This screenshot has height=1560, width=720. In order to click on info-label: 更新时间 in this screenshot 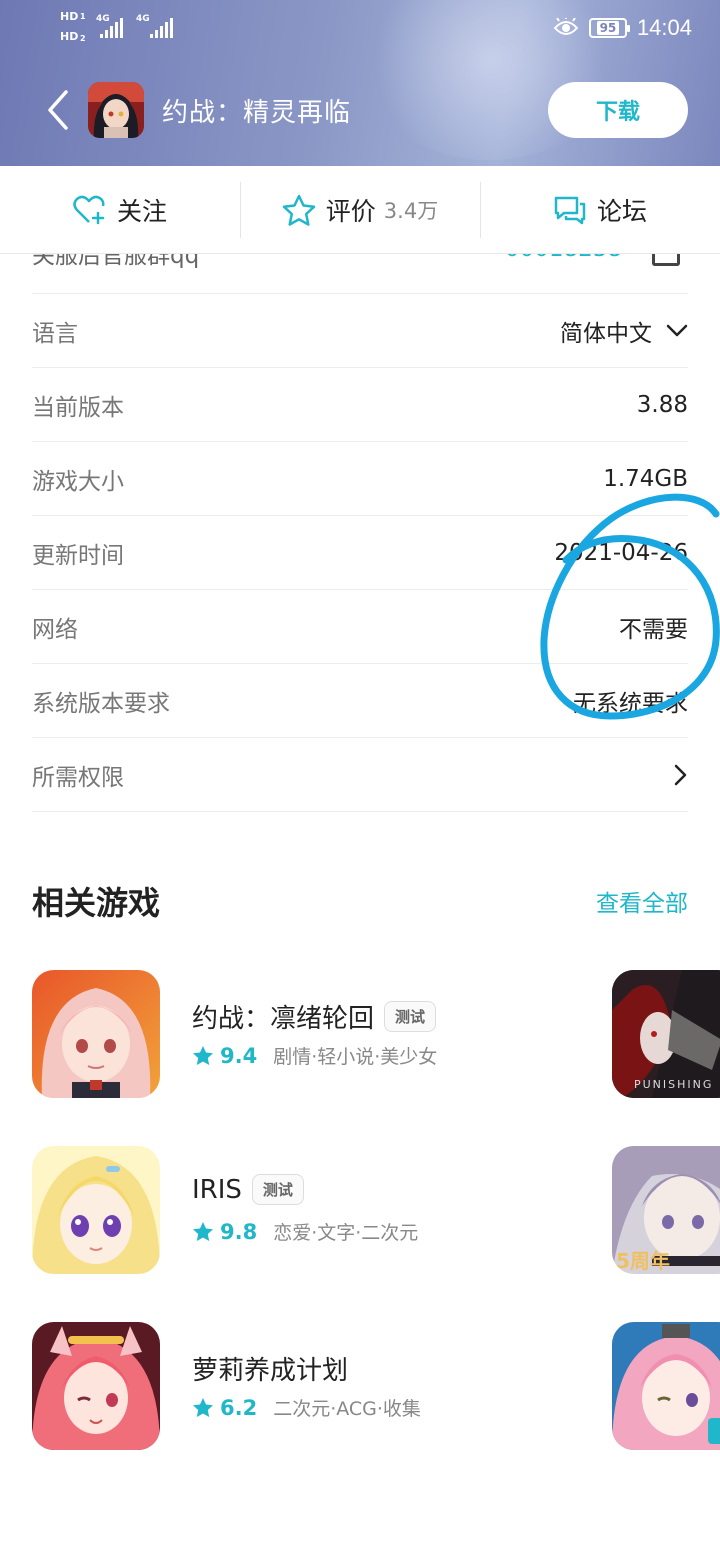, I will do `click(78, 555)`.